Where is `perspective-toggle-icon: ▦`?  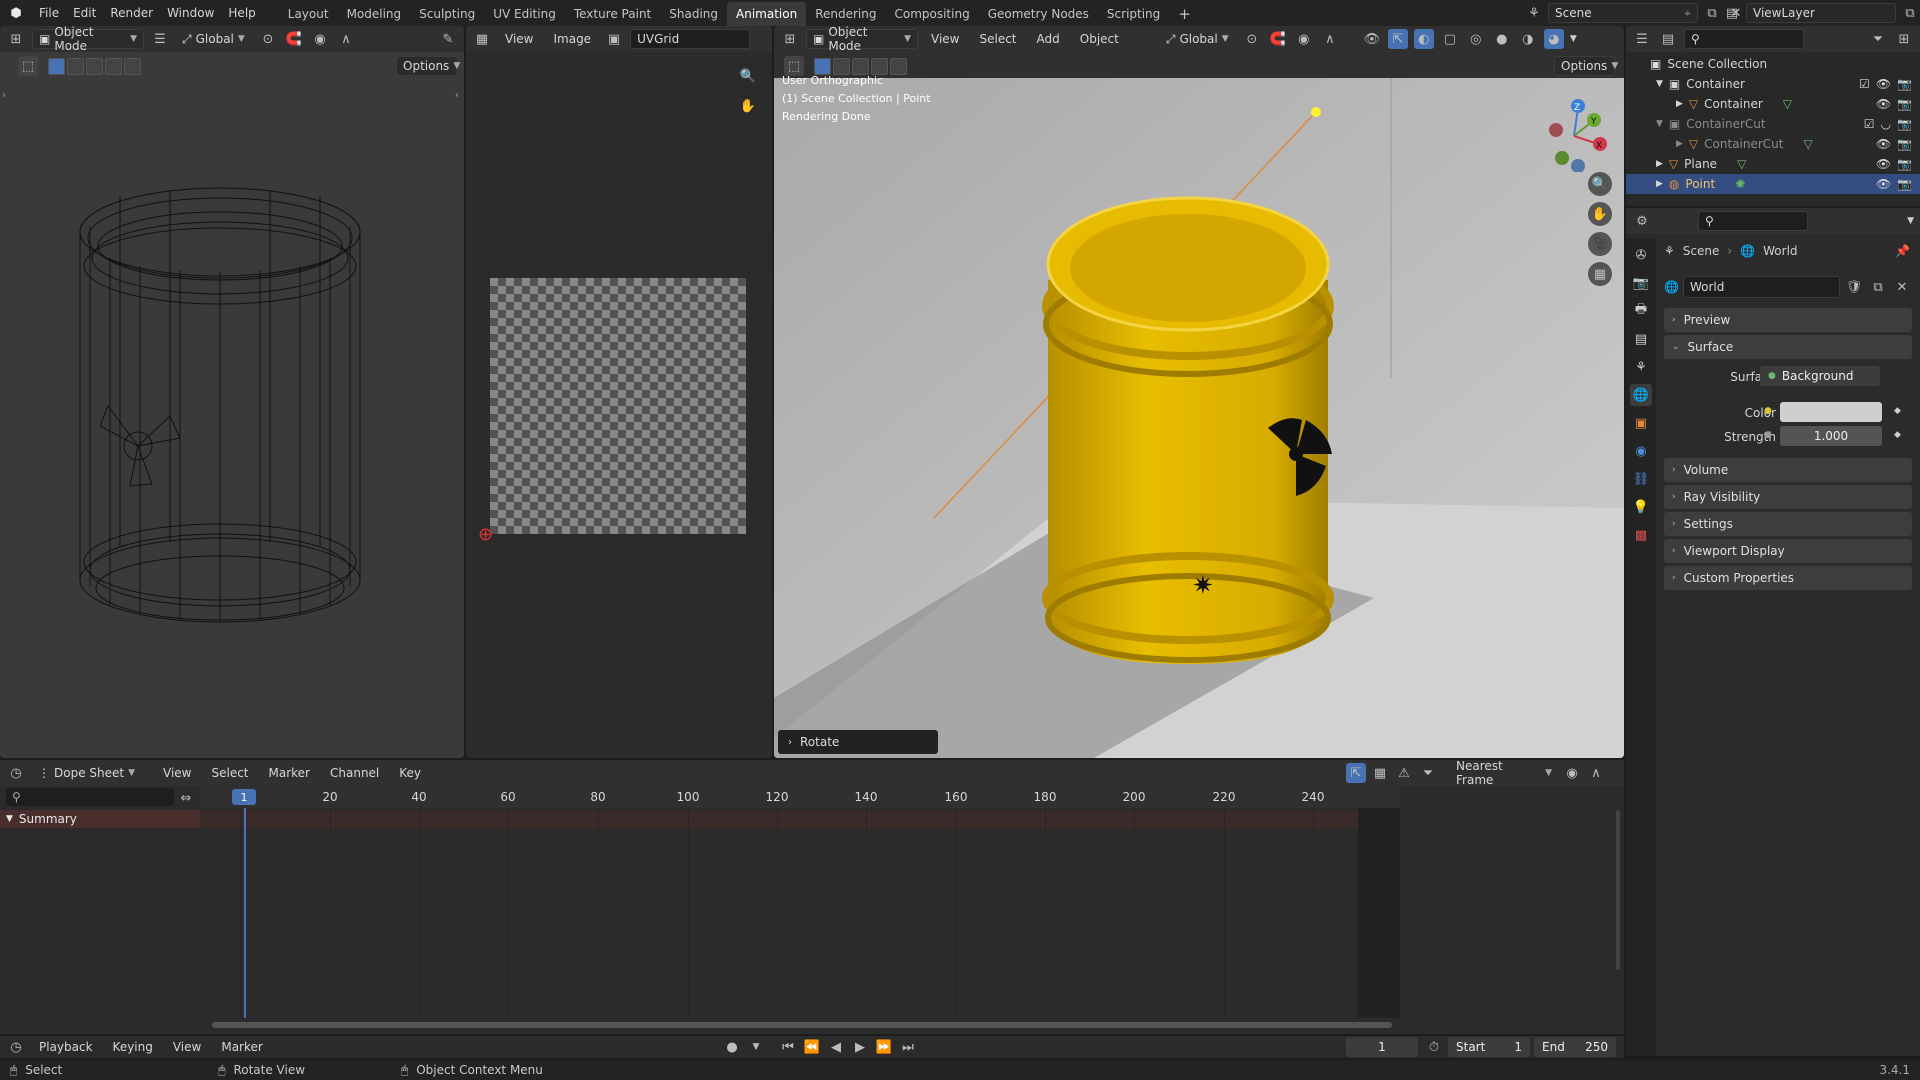
perspective-toggle-icon: ▦ is located at coordinates (1600, 274).